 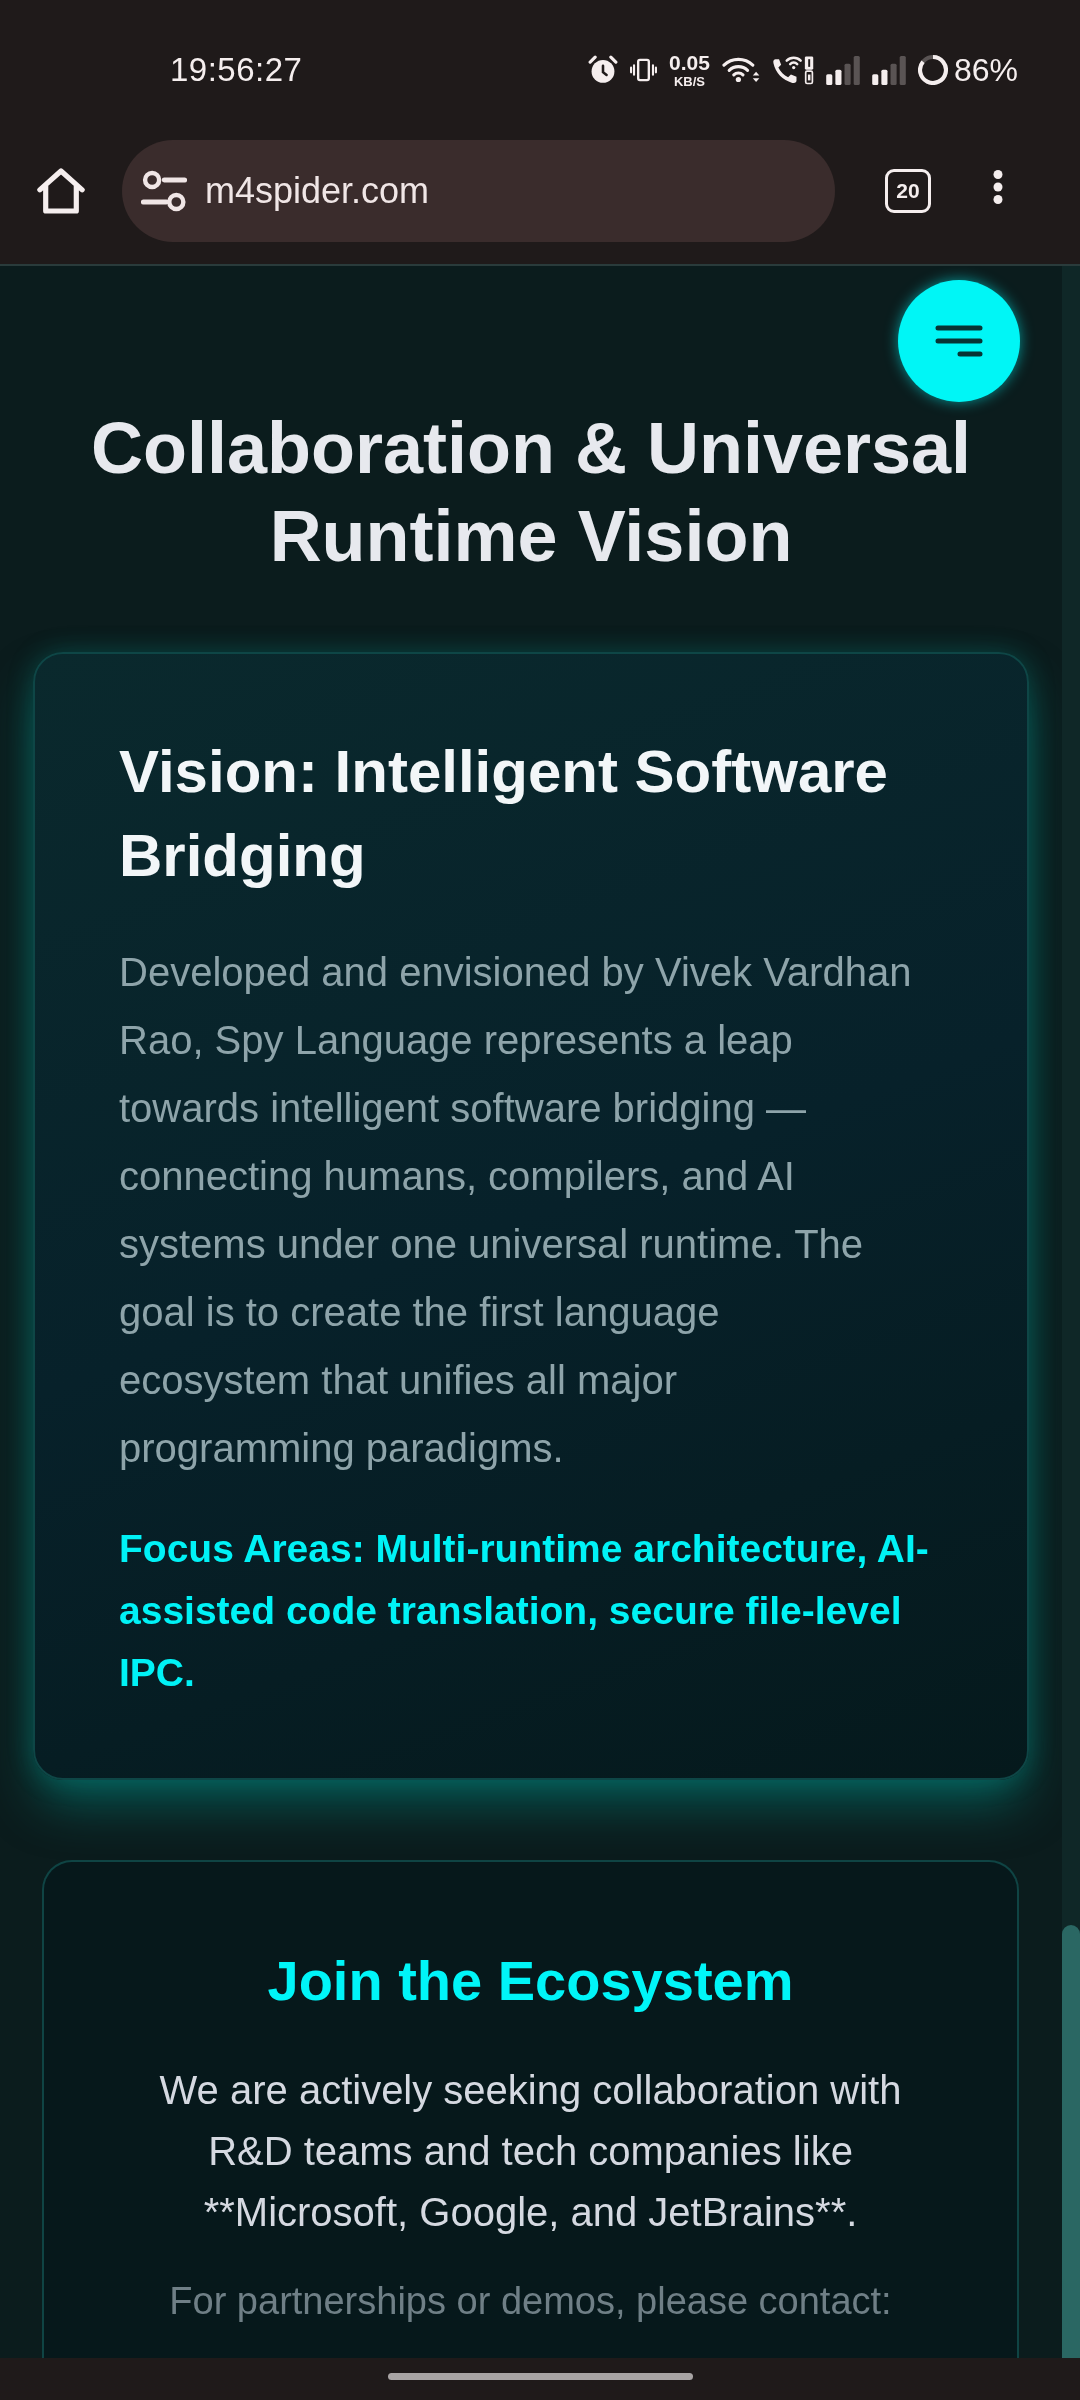 I want to click on menu-icon, so click(x=959, y=341).